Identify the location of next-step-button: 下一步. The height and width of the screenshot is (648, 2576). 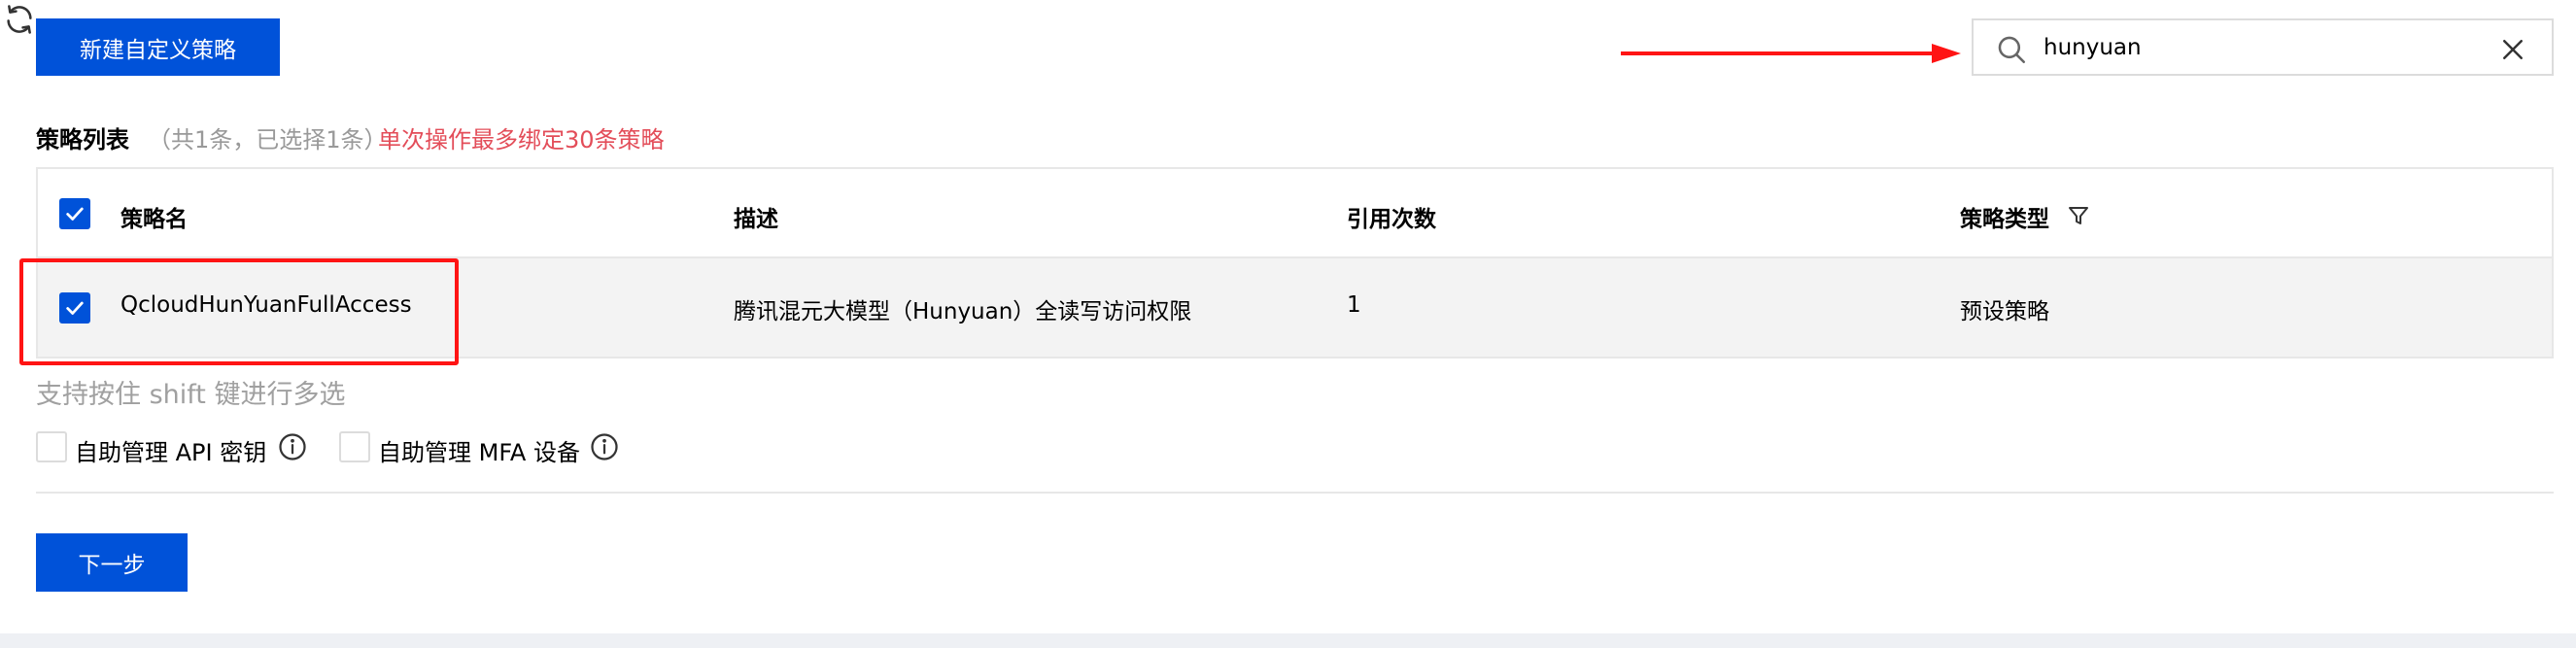
(112, 562).